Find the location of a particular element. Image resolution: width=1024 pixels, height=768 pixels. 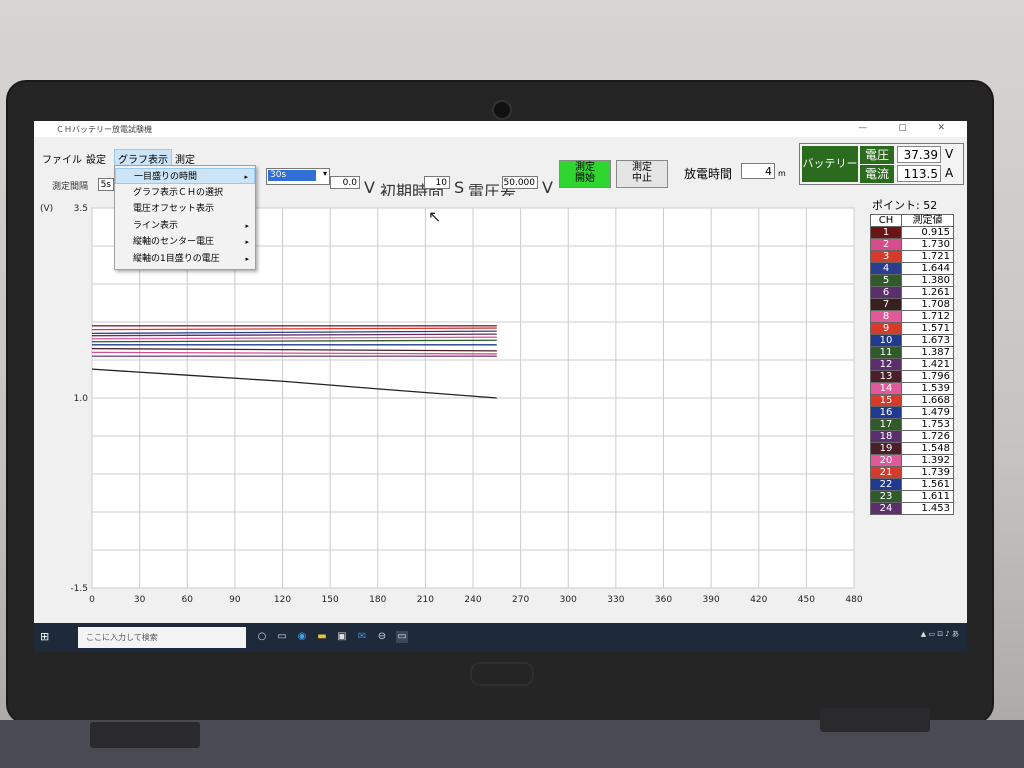

x-tick-label: 210 is located at coordinates (425, 600).